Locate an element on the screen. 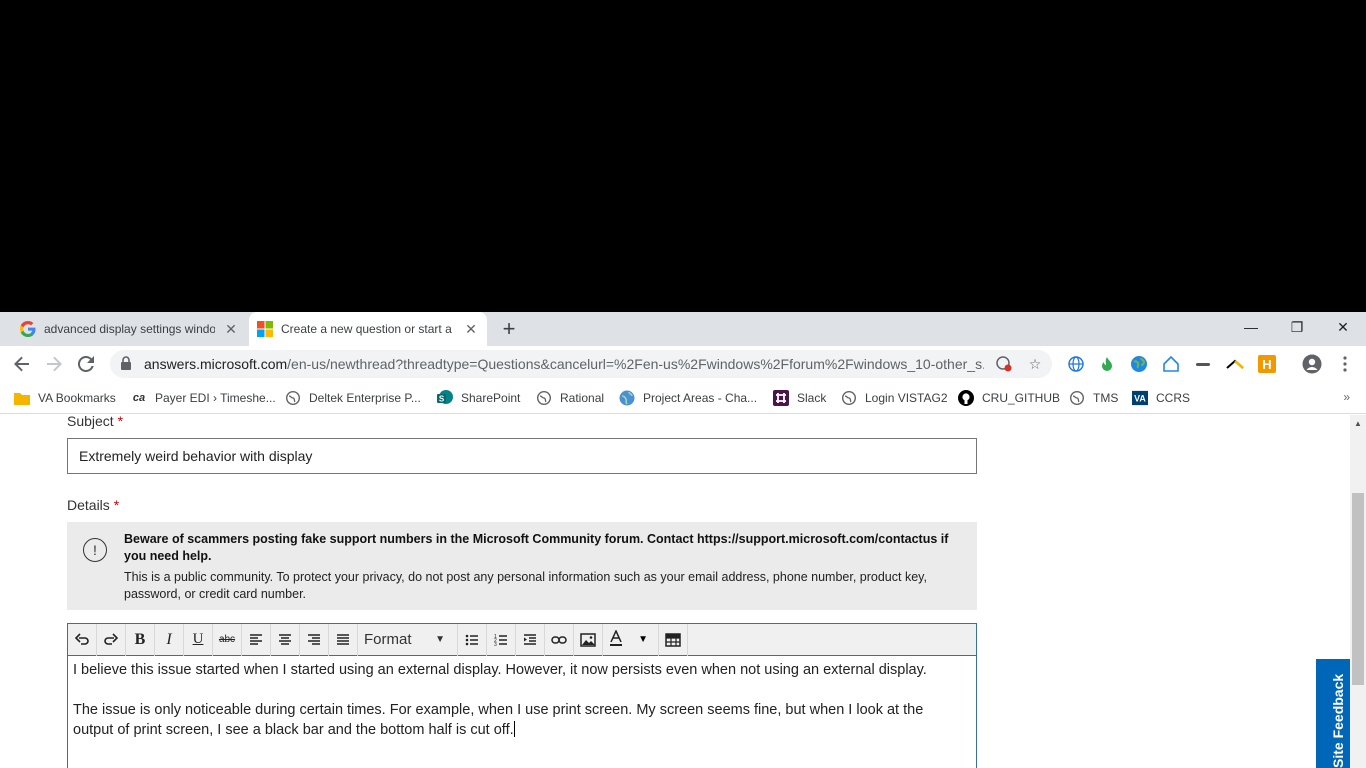 Image resolution: width=1366 pixels, height=768 pixels. flame-extension-icon is located at coordinates (1107, 364).